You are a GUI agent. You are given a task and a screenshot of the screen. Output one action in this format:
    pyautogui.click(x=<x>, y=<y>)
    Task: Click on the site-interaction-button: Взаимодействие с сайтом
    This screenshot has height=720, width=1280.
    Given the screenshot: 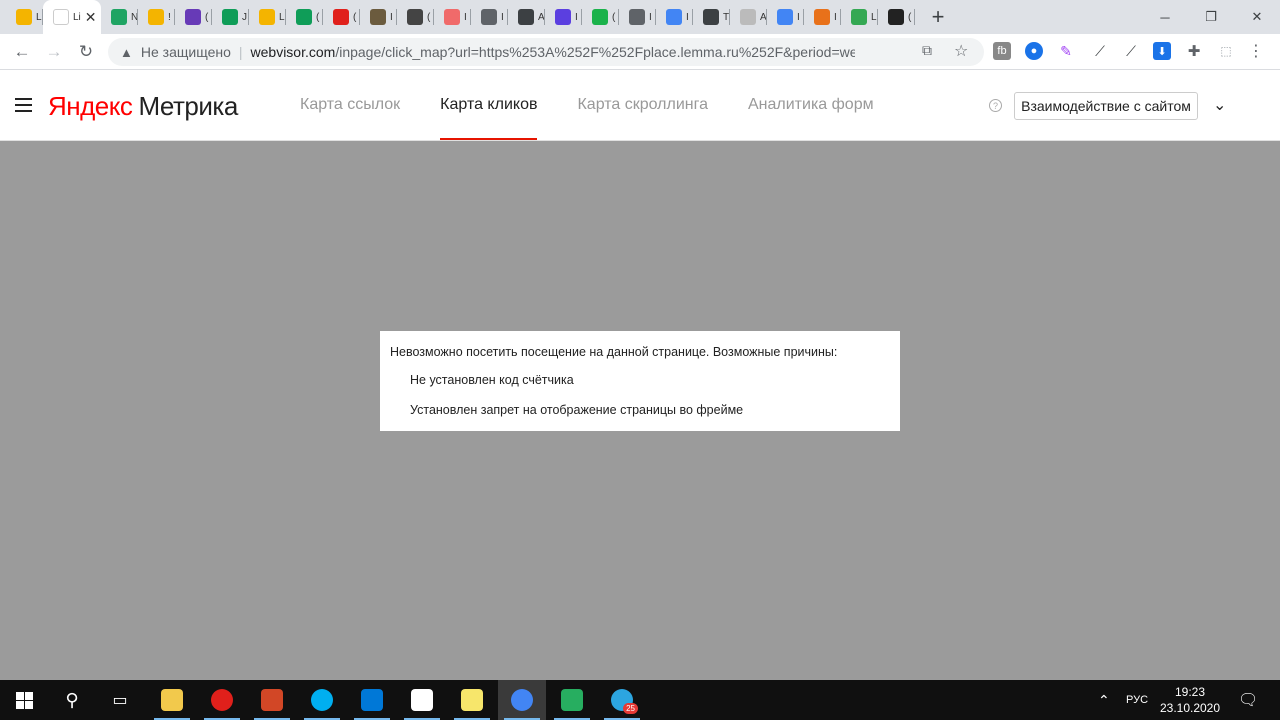 What is the action you would take?
    pyautogui.click(x=1106, y=106)
    